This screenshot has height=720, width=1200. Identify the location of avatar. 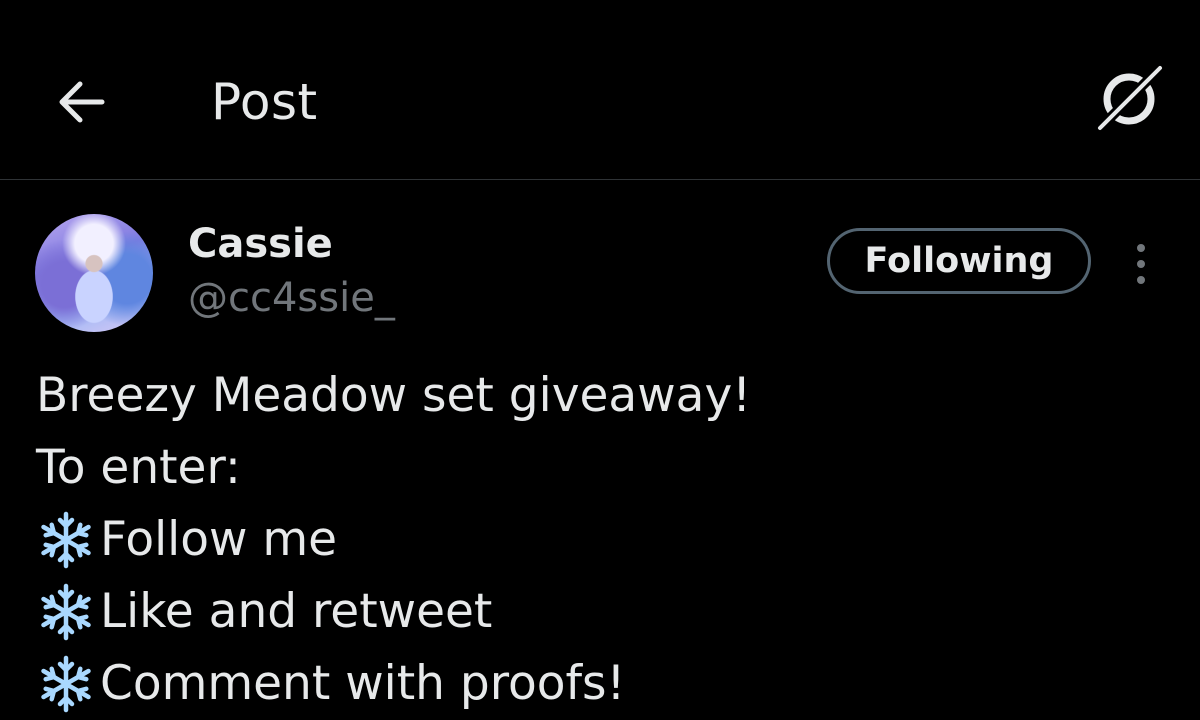
(94, 273).